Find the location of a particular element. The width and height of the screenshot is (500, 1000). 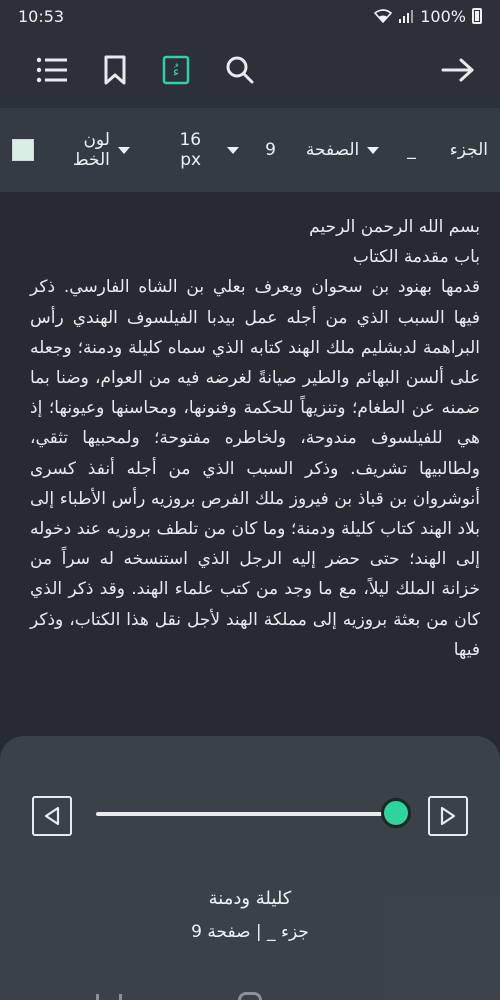

page-selector: الصفحة 9 is located at coordinates (322, 150).